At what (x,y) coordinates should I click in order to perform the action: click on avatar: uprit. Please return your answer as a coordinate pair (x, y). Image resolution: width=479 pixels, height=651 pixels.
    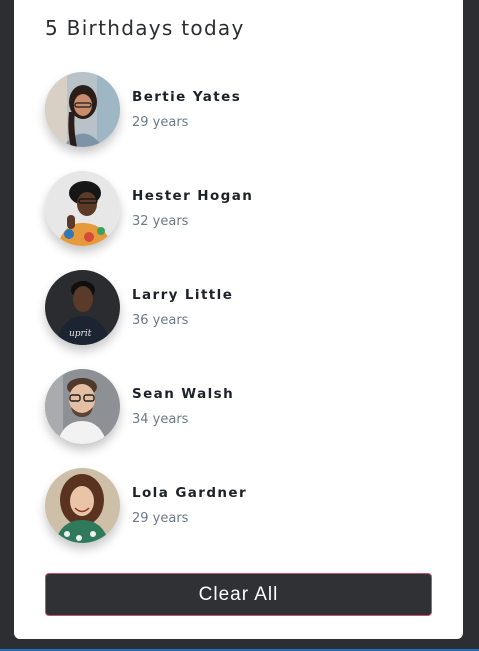
    Looking at the image, I should click on (82, 307).